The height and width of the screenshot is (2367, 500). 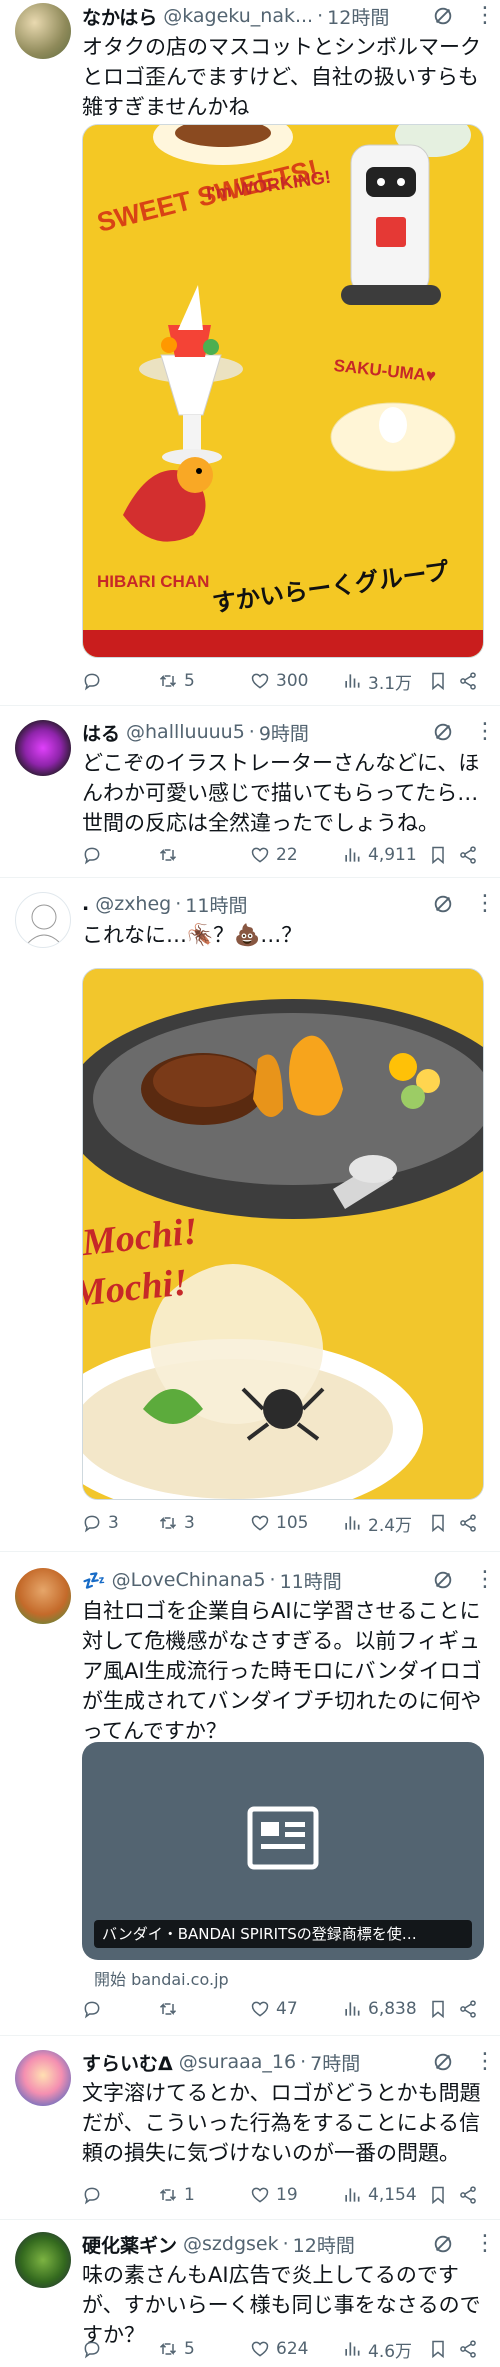 I want to click on post-text: これなに…🪳？💩…？, so click(x=192, y=935).